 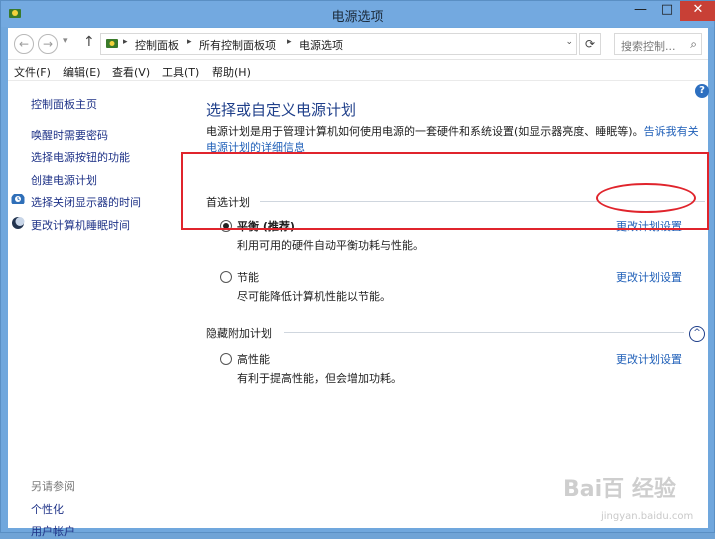 I want to click on see-also-heading: 另请参阅, so click(x=53, y=486).